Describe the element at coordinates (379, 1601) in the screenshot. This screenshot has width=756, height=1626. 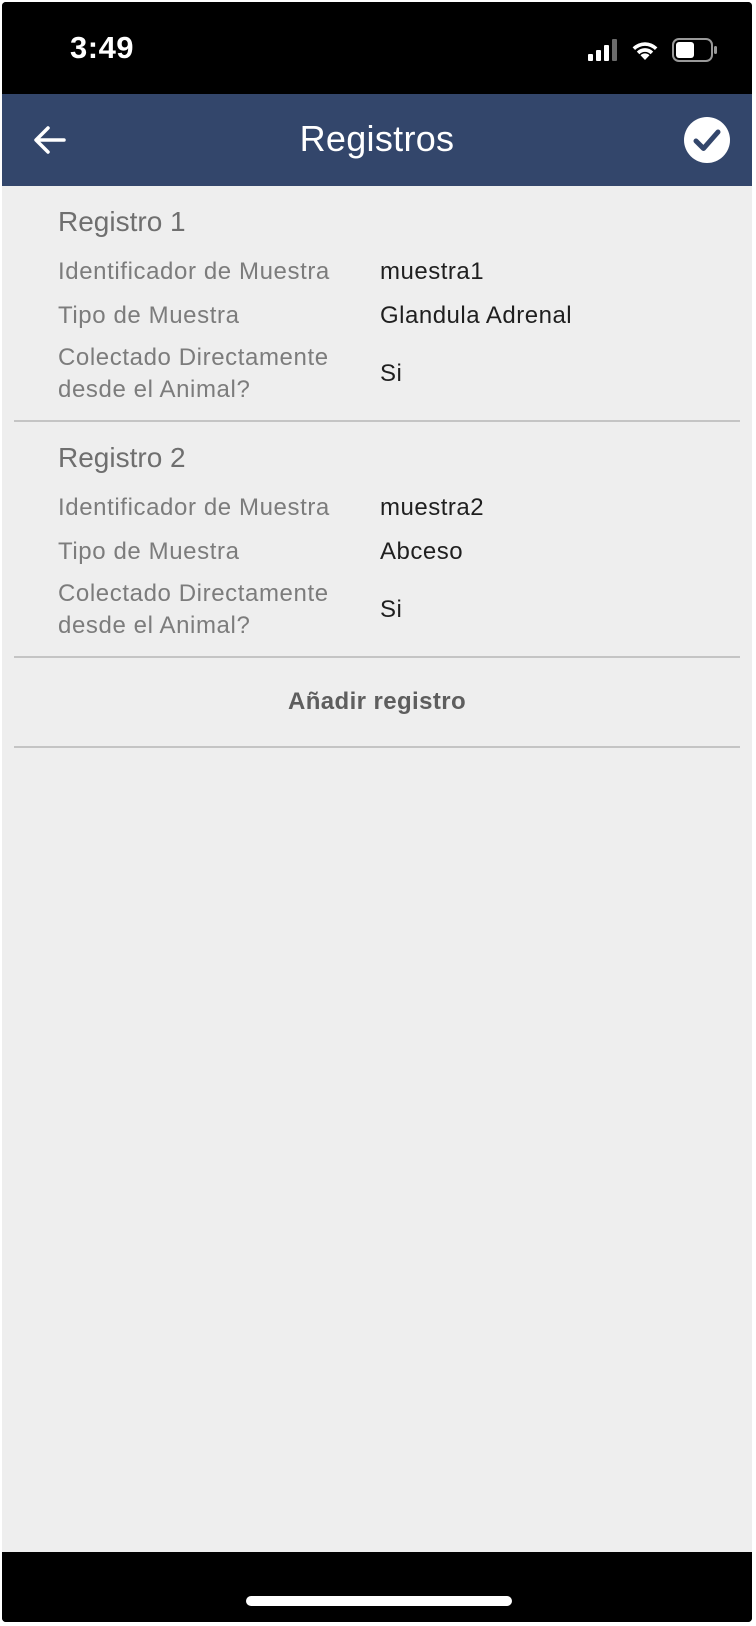
I see `home-indicator` at that location.